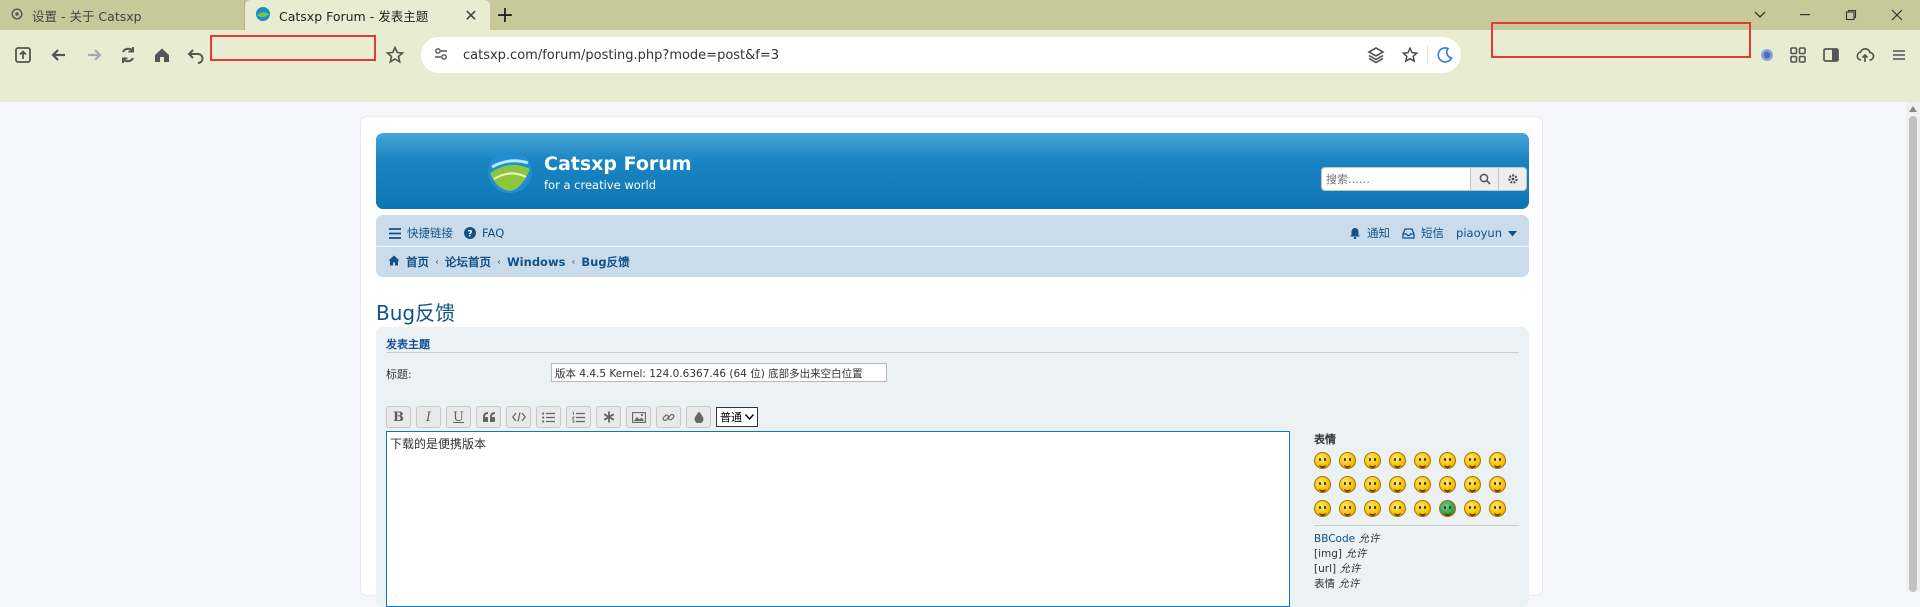 The image size is (1920, 607). I want to click on code-button, so click(518, 417).